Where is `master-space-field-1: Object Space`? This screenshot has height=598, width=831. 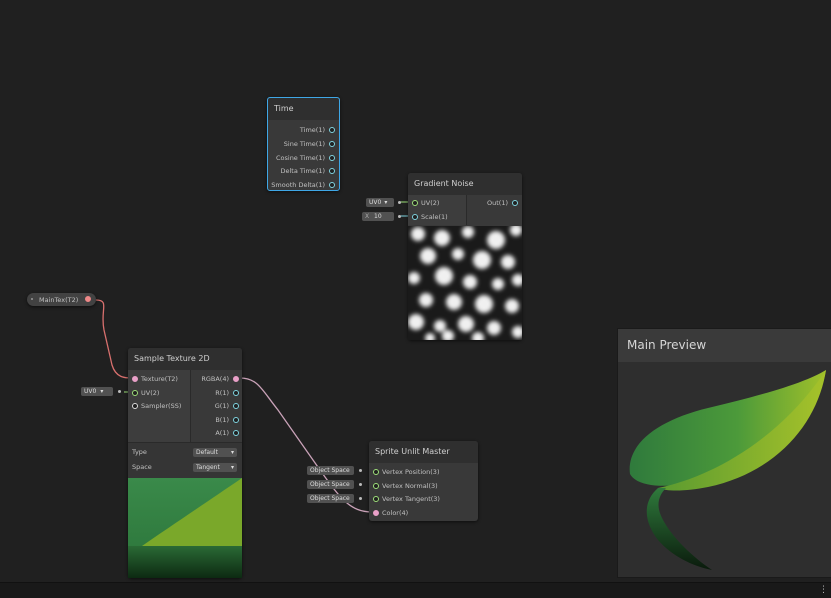 master-space-field-1: Object Space is located at coordinates (330, 470).